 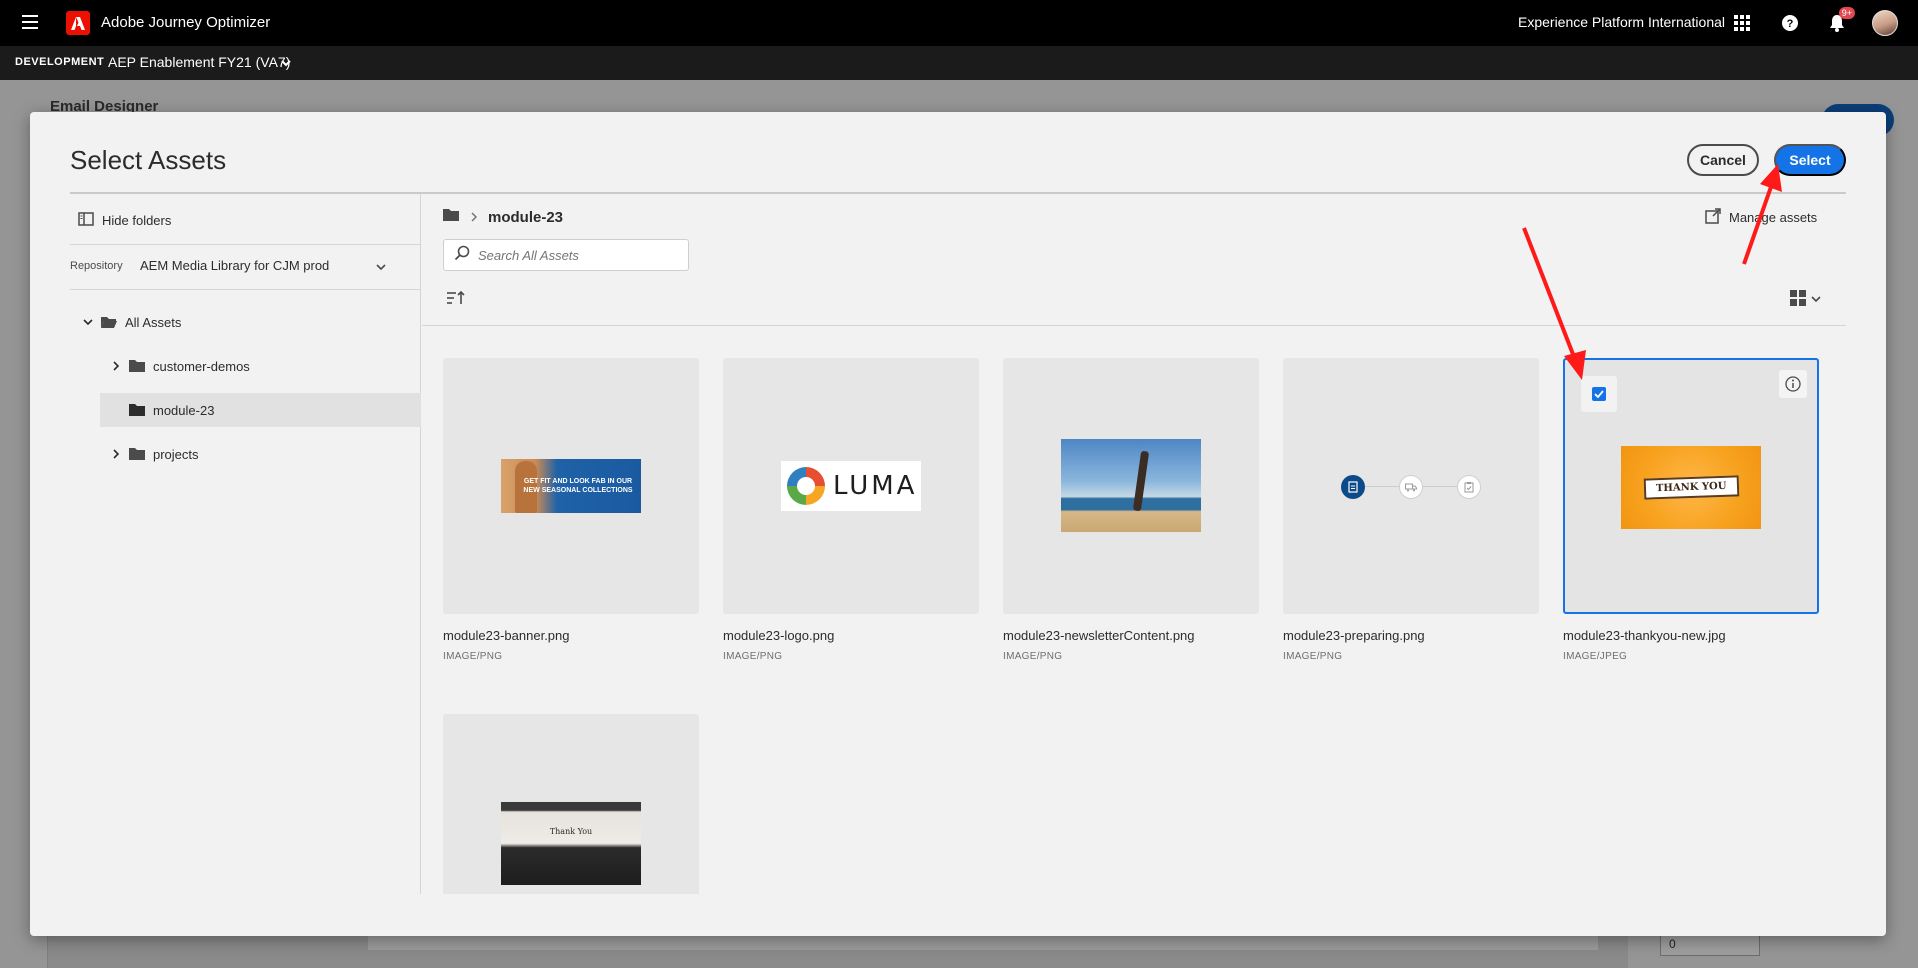 I want to click on asset-name: module23-preparing.png, so click(x=1354, y=635).